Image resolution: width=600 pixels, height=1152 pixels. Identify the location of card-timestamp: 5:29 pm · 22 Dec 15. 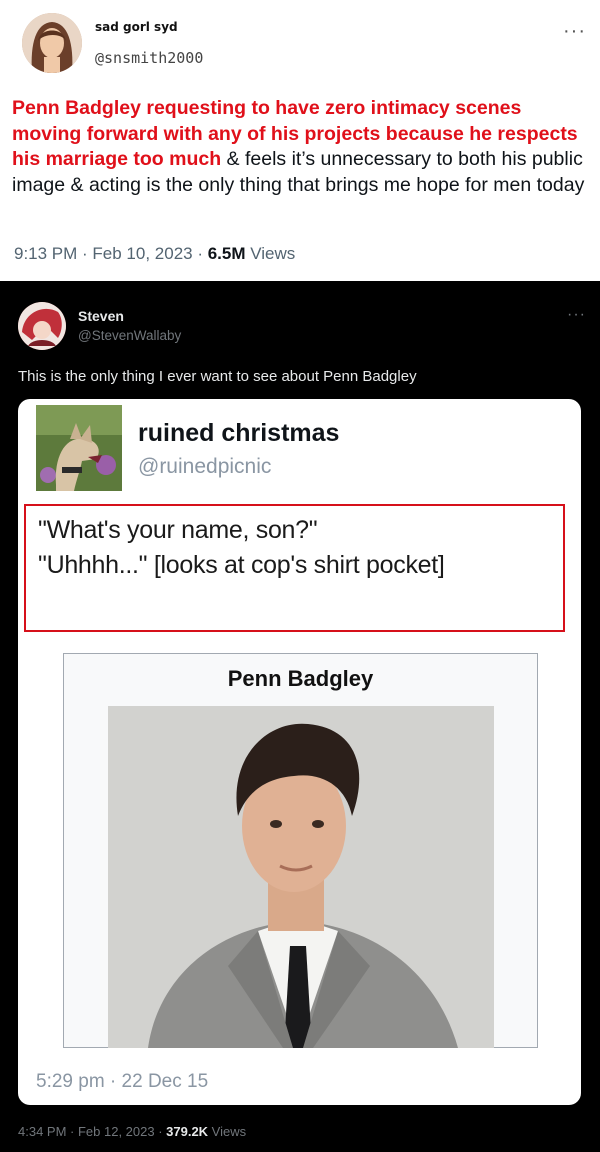
(122, 1081).